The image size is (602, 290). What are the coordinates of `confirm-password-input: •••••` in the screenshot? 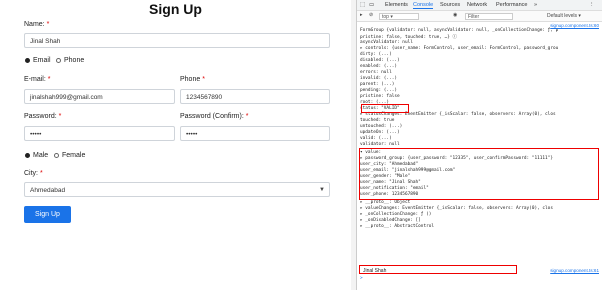 It's located at (255, 133).